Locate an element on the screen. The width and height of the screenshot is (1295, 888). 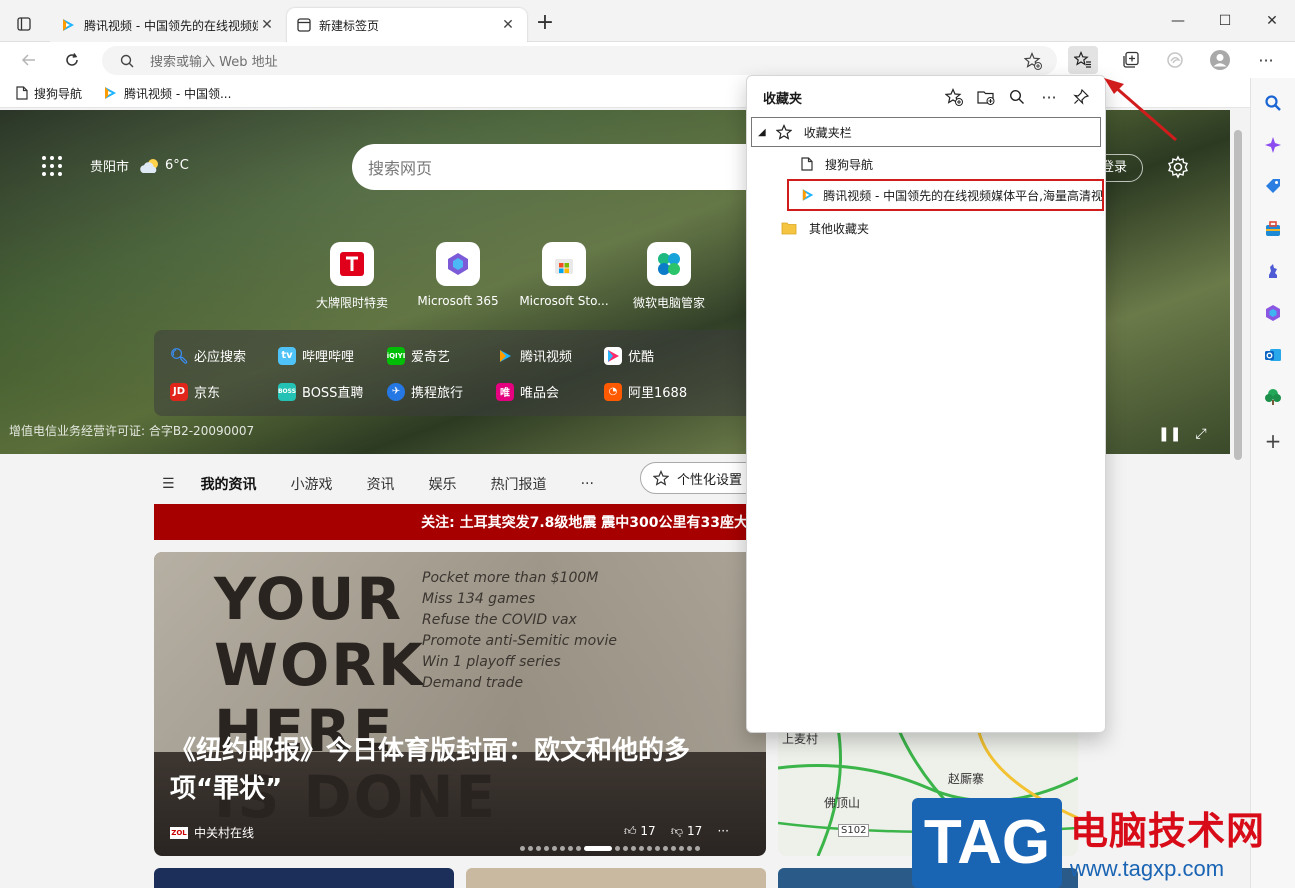
tab-actions-menu-button is located at coordinates (24, 24).